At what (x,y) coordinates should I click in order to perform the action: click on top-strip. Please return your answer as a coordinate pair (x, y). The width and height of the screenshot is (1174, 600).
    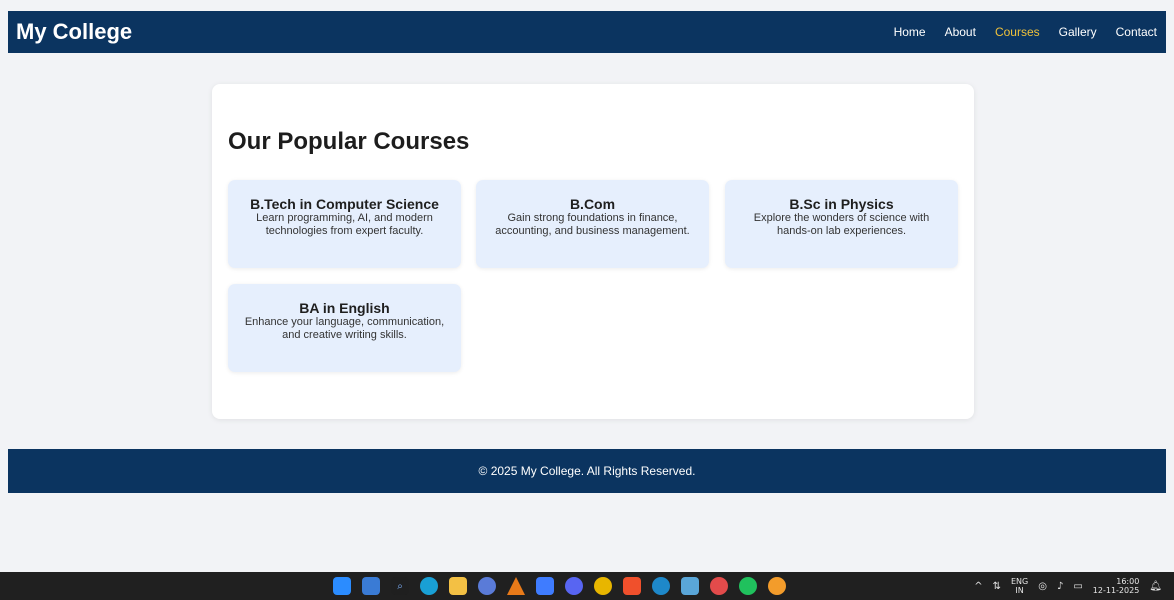
    Looking at the image, I should click on (587, 5).